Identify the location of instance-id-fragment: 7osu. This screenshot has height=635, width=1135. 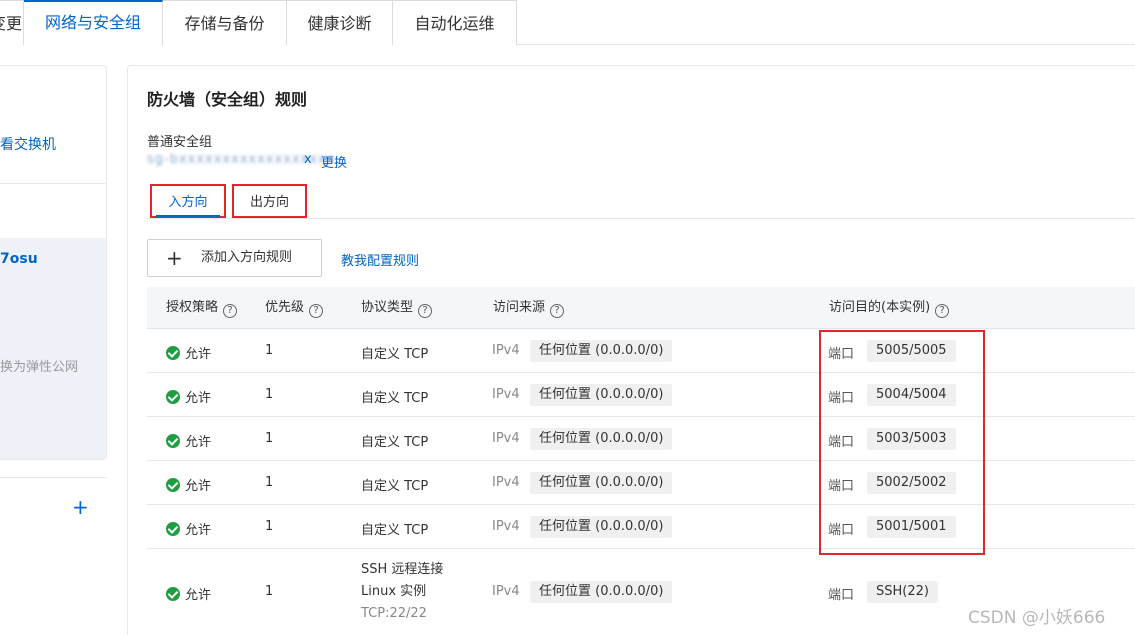
(19, 259).